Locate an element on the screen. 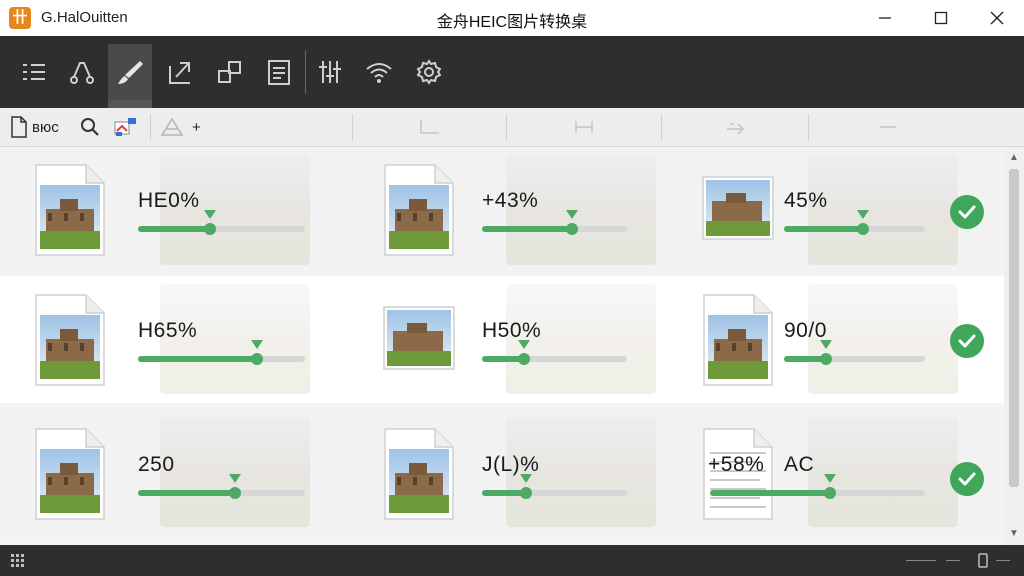 The height and width of the screenshot is (576, 1024). add-output-button: + is located at coordinates (180, 127).